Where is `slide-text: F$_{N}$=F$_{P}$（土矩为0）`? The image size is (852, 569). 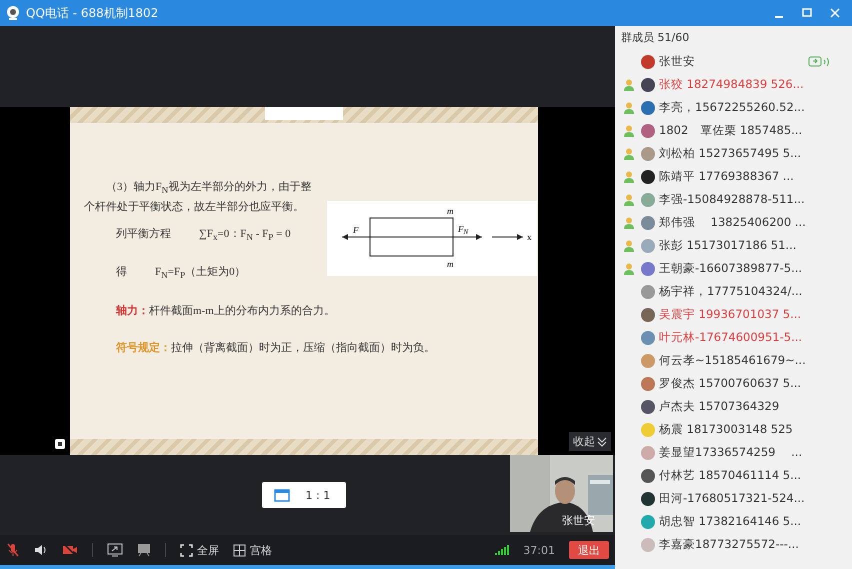 slide-text: F$_{N}$=F$_{P}$（土矩为0） is located at coordinates (200, 273).